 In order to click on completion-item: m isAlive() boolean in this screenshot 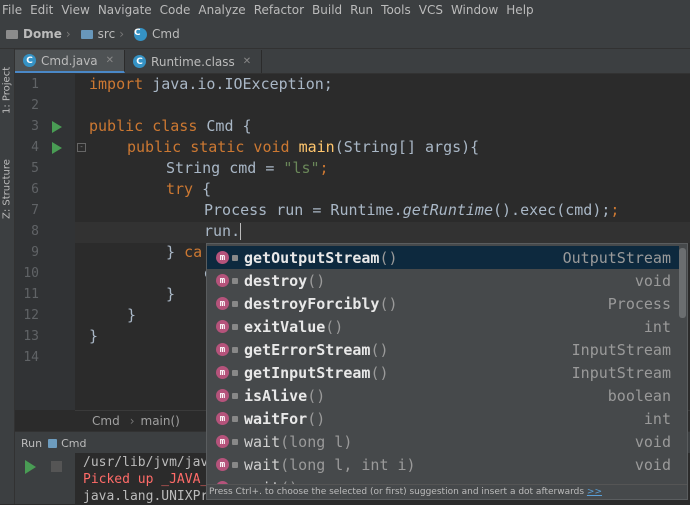, I will do `click(443, 395)`.